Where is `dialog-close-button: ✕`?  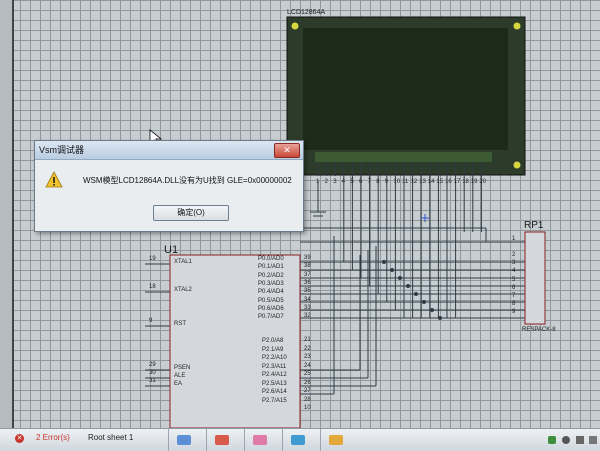 dialog-close-button: ✕ is located at coordinates (287, 150).